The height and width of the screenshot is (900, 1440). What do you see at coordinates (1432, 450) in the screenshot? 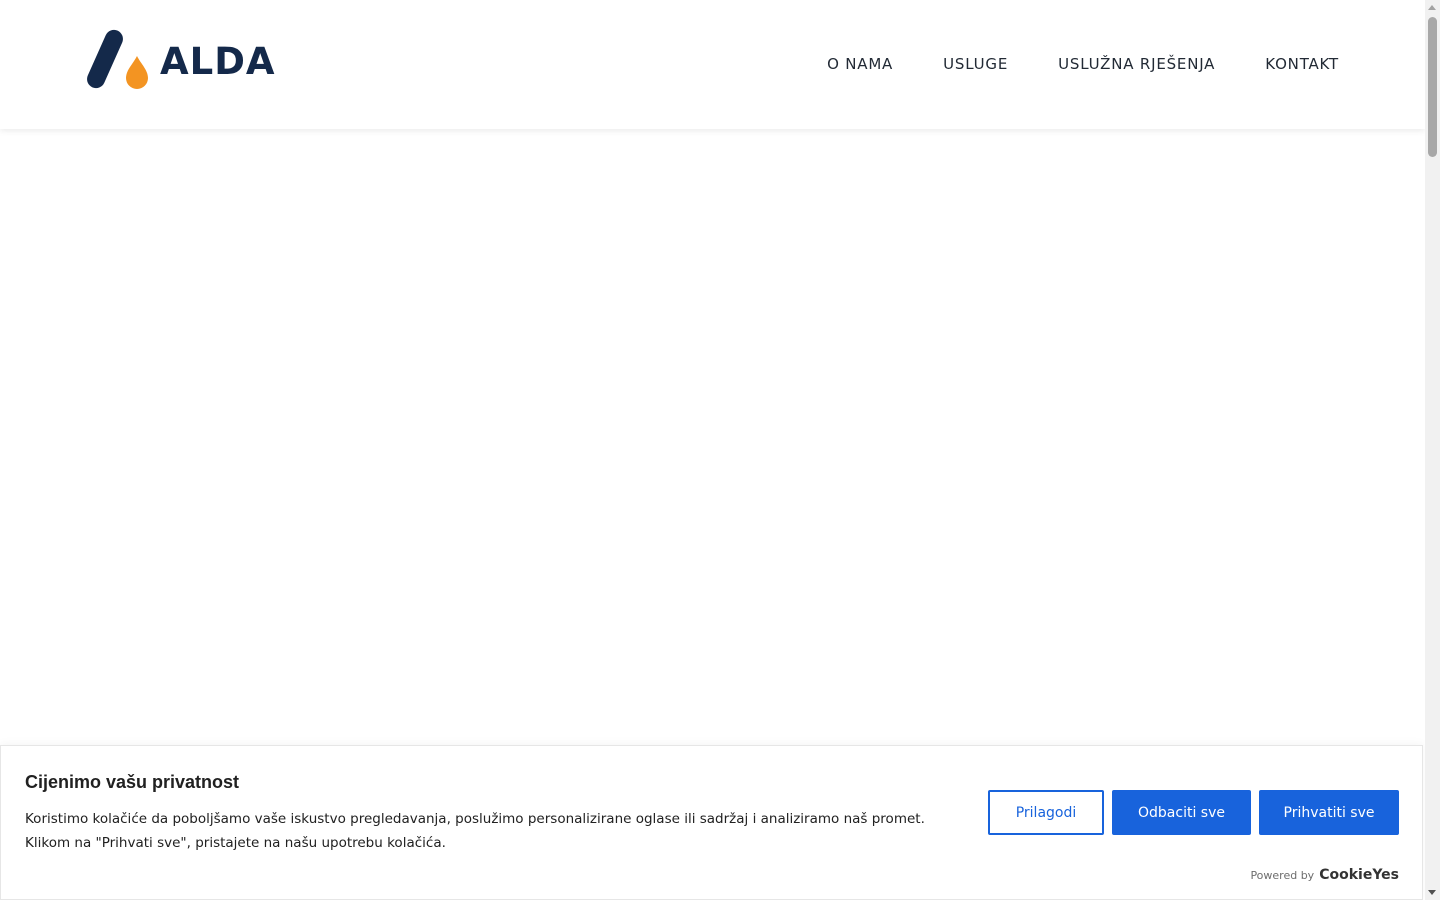
I see `vertical-scrollbar` at bounding box center [1432, 450].